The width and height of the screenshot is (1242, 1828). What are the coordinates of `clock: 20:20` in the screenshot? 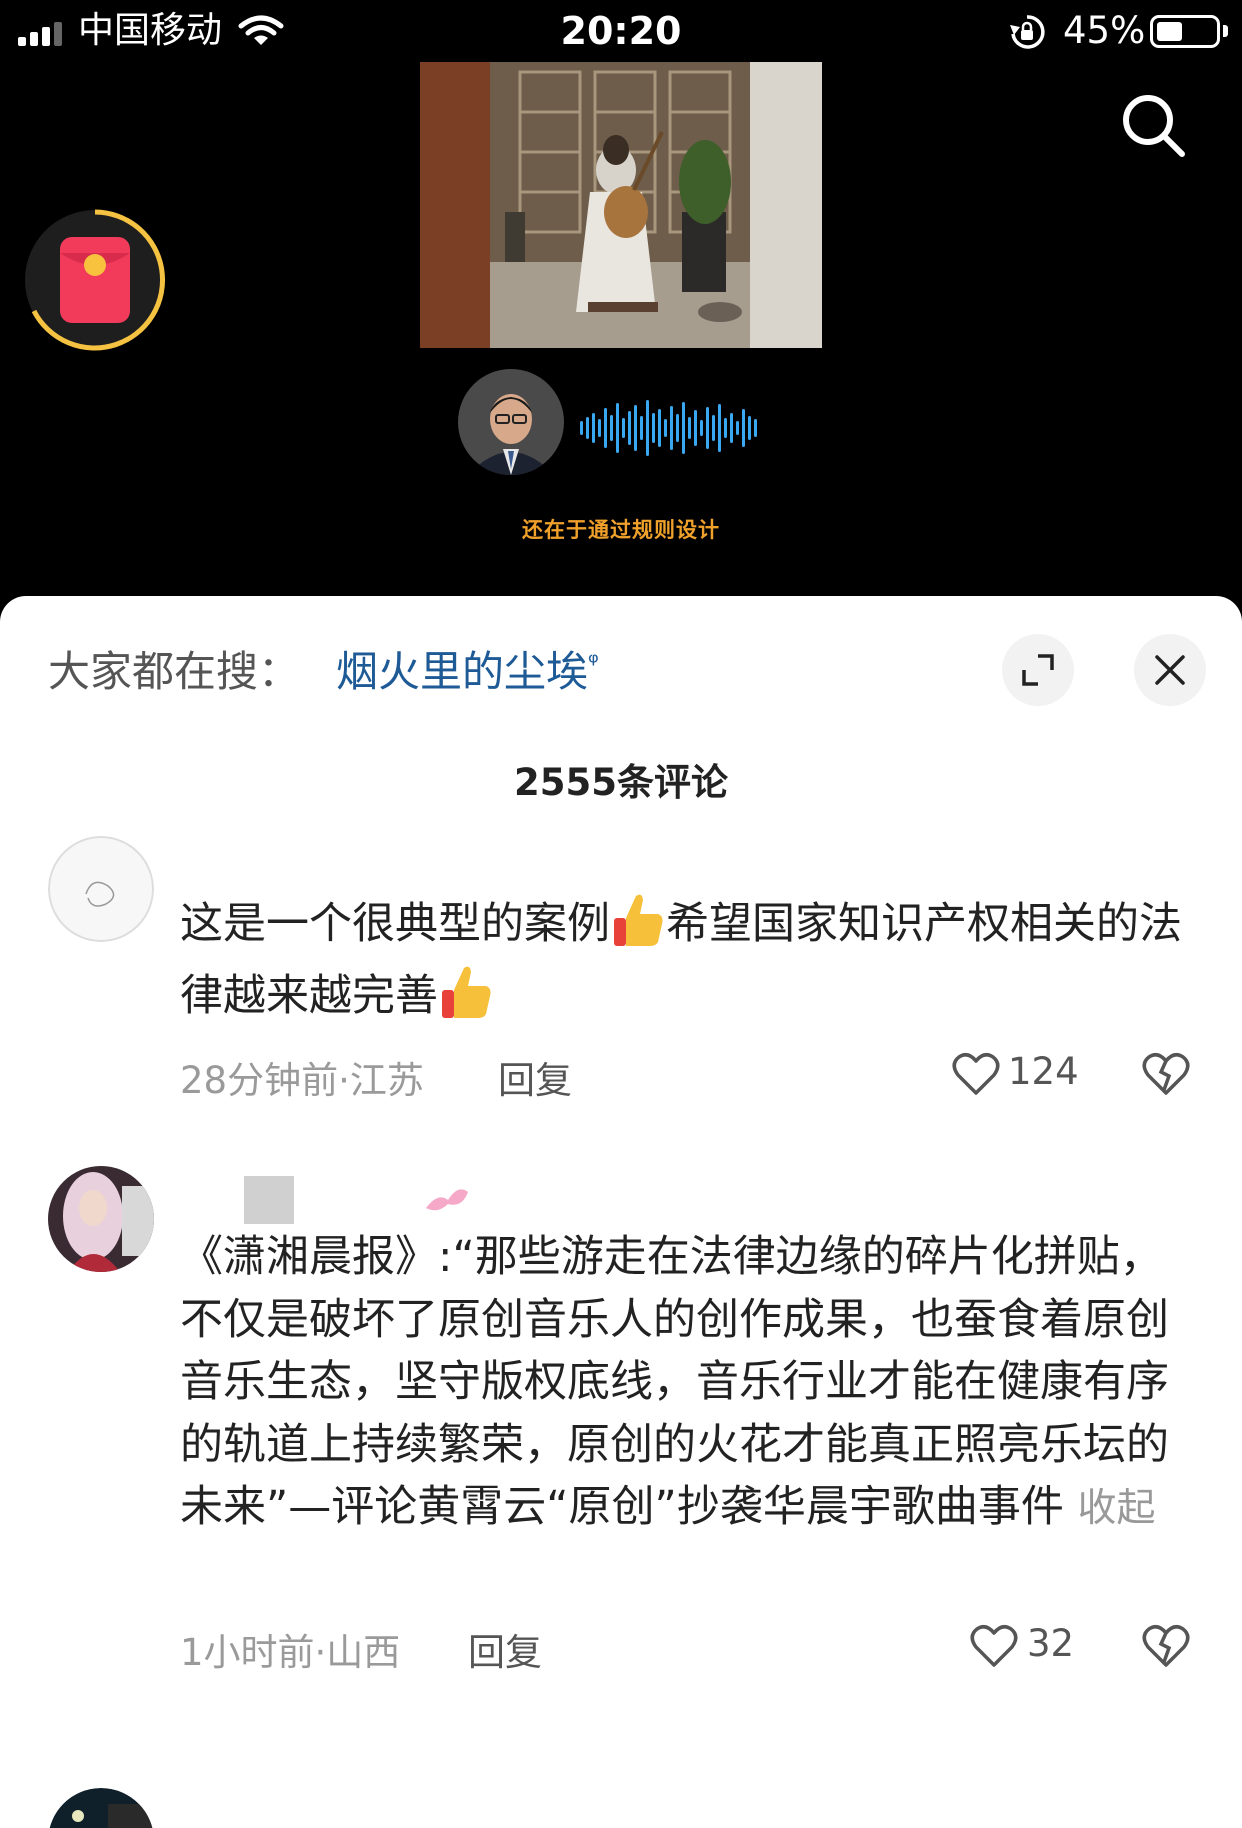 It's located at (621, 31).